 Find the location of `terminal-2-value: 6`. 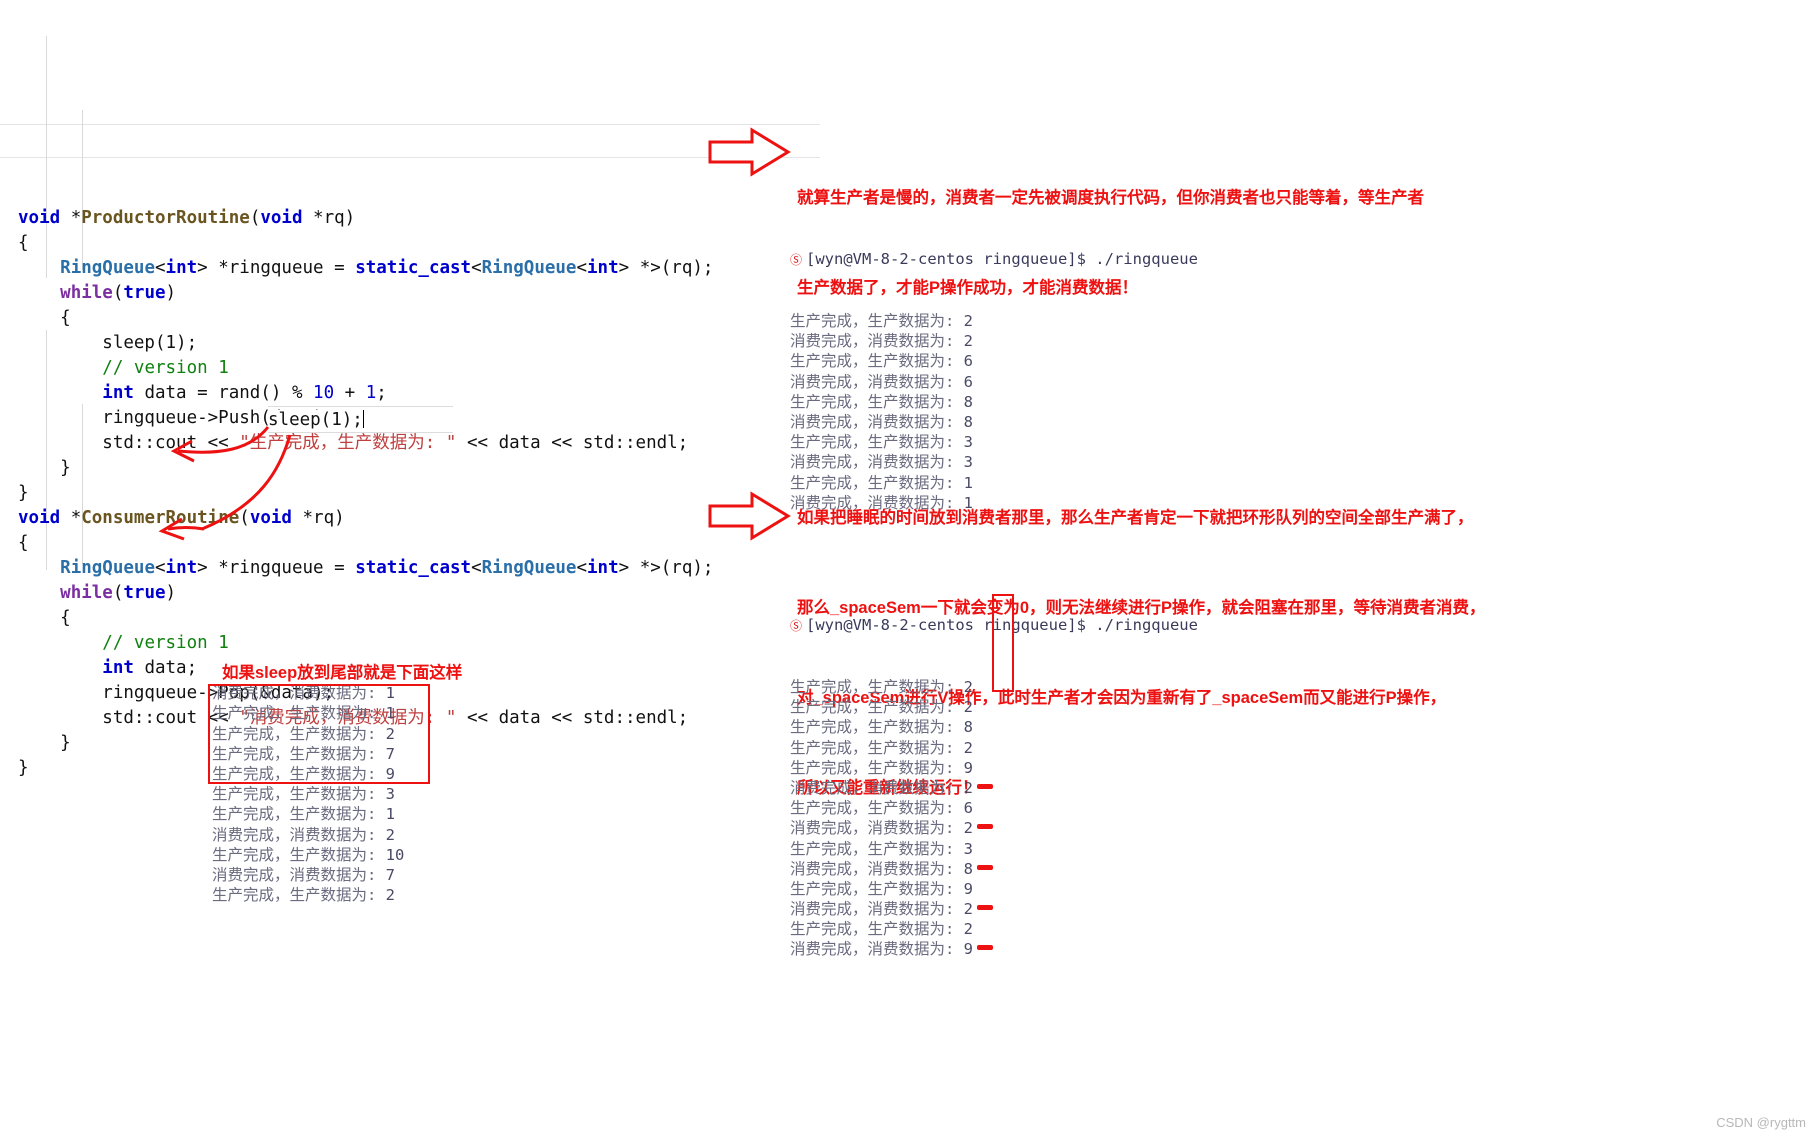

terminal-2-value: 6 is located at coordinates (968, 808).